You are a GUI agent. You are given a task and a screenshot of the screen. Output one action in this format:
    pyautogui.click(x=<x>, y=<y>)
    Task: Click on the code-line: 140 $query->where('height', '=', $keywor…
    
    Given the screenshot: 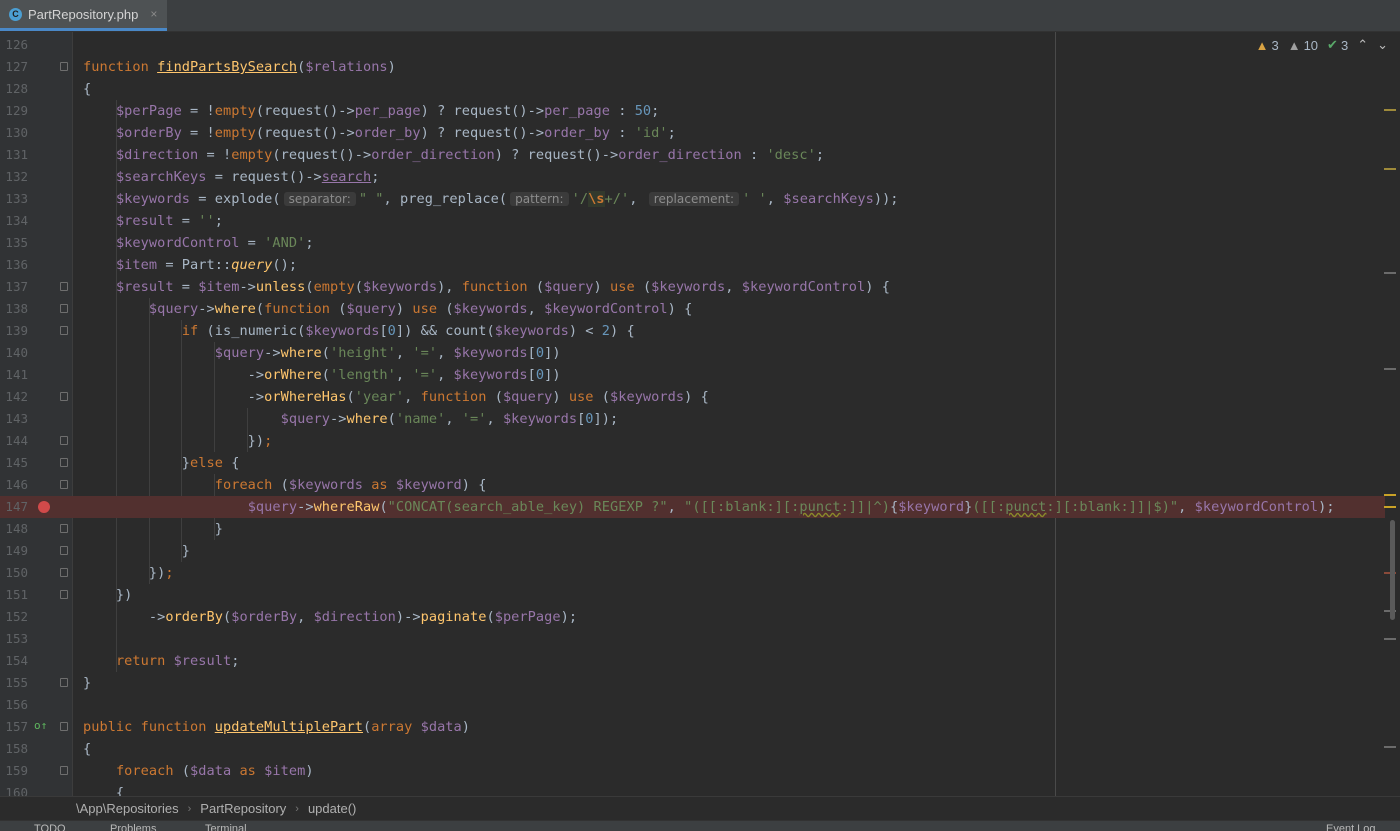 What is the action you would take?
    pyautogui.click(x=692, y=353)
    